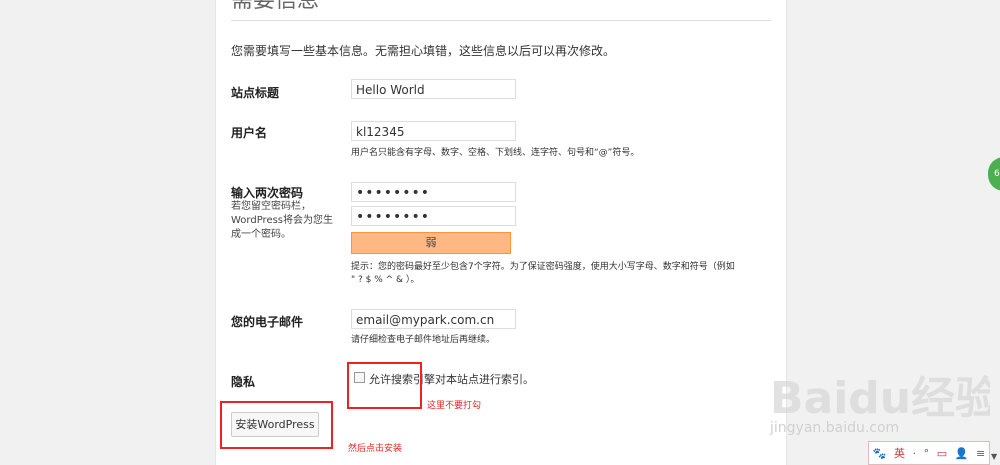  I want to click on install-wordpress-button: 安装WordPress, so click(275, 424).